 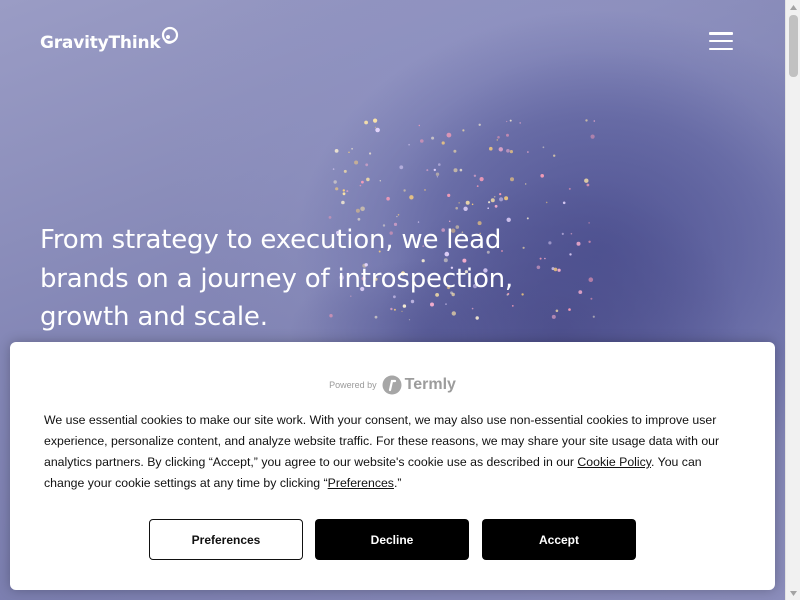 I want to click on termly-logo: Termly, so click(x=419, y=385).